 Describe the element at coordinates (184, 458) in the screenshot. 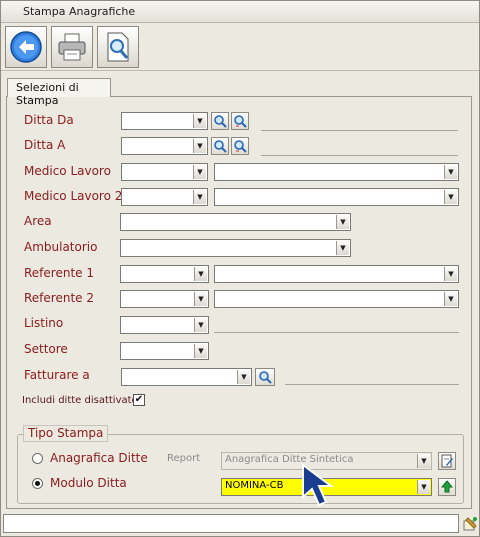

I see `label-report: Report` at that location.